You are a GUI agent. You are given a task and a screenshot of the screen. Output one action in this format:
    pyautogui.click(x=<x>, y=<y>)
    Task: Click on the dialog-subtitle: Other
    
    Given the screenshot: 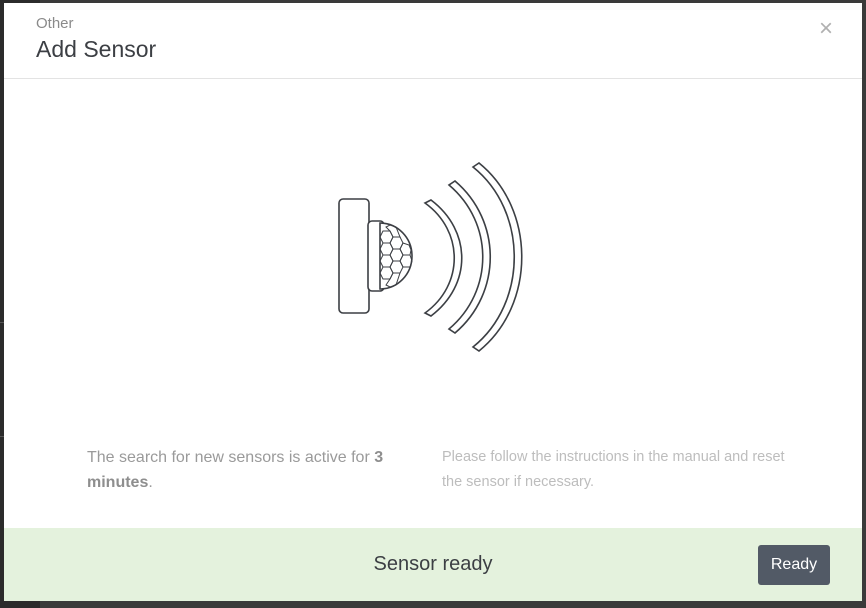 What is the action you would take?
    pyautogui.click(x=55, y=23)
    